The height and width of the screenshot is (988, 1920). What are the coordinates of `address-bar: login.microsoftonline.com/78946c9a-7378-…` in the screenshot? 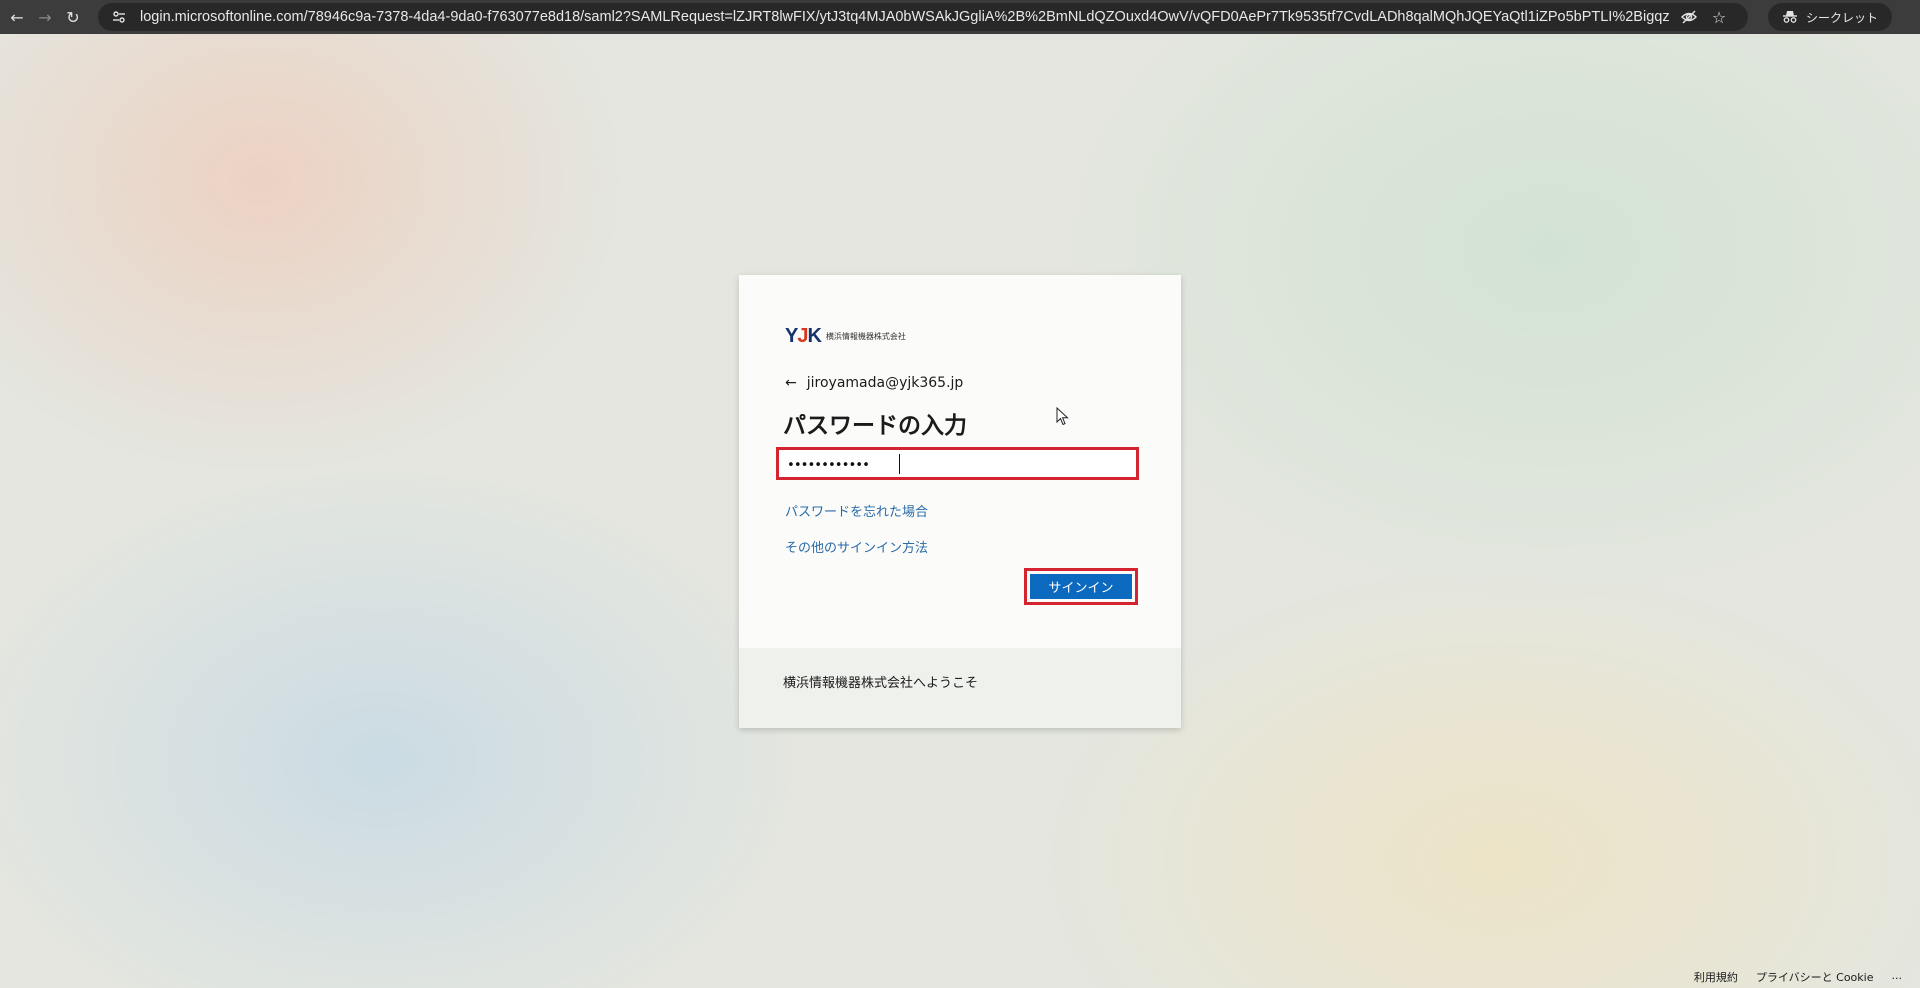 It's located at (923, 17).